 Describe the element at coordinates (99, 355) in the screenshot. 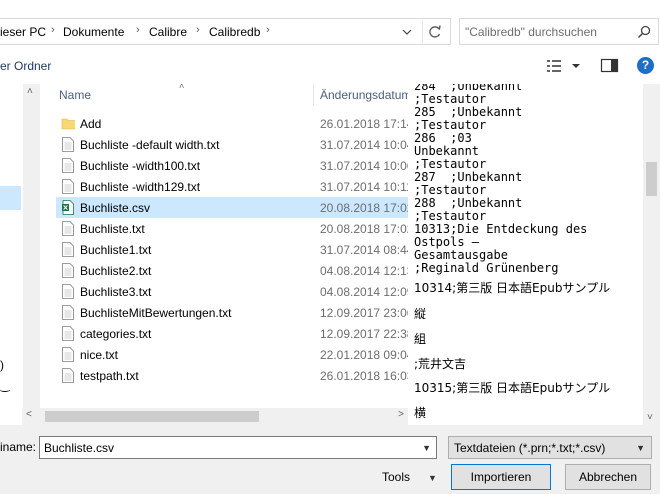

I see `file-name: nice.txt` at that location.